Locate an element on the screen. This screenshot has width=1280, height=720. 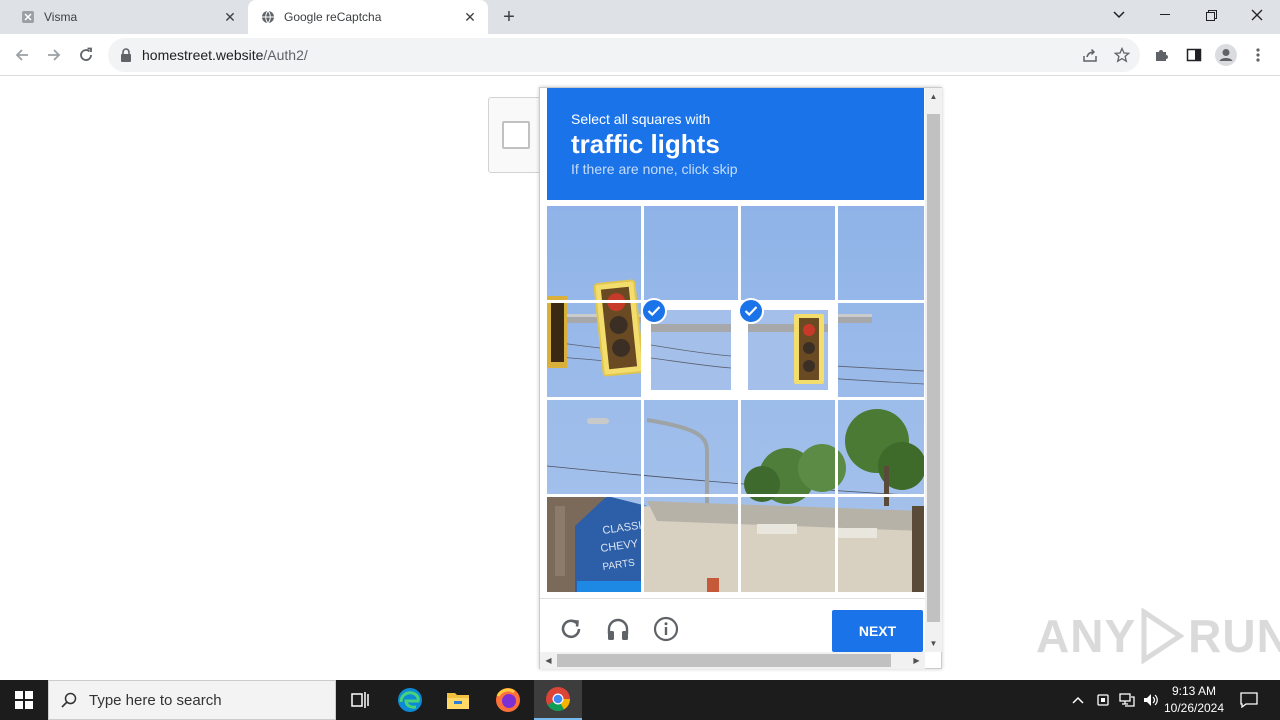
minimize-button is located at coordinates (1165, 15).